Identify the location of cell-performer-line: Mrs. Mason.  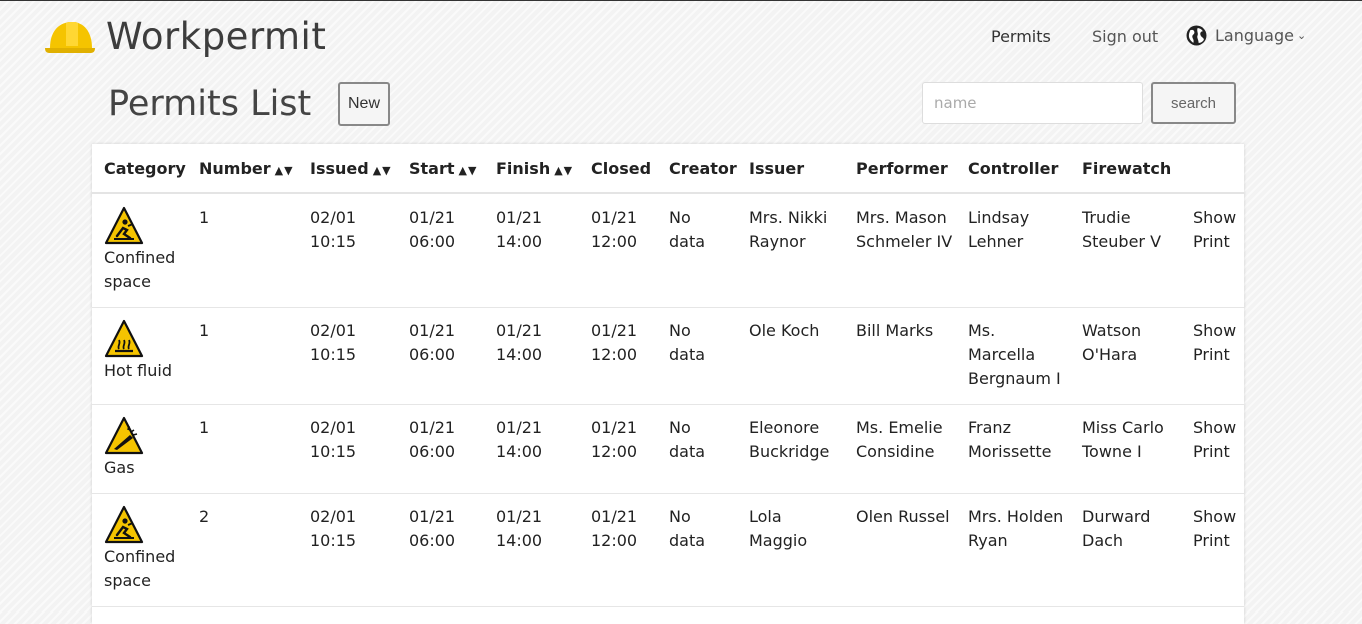
(901, 217).